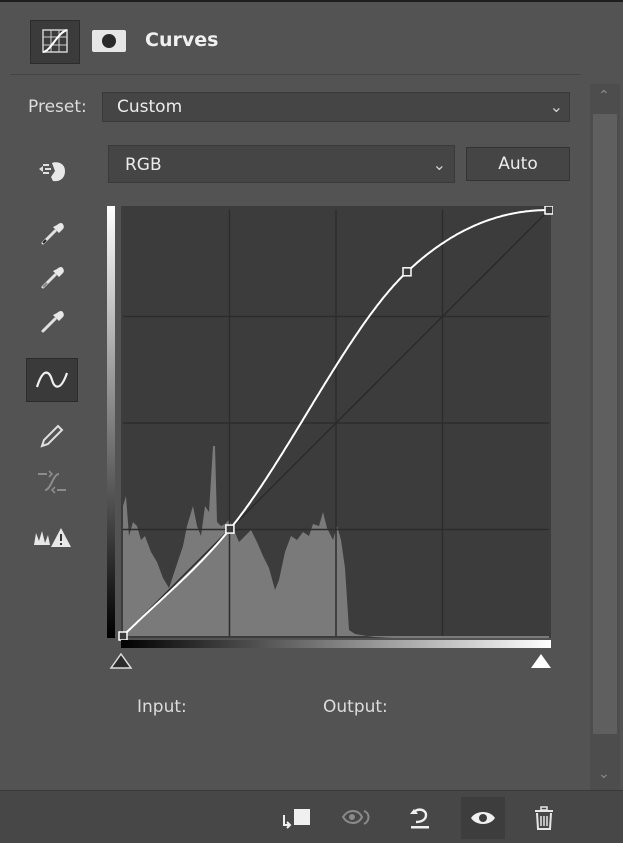 The image size is (623, 843). Describe the element at coordinates (604, 96) in the screenshot. I see `scroll-up-icon: ⌃` at that location.